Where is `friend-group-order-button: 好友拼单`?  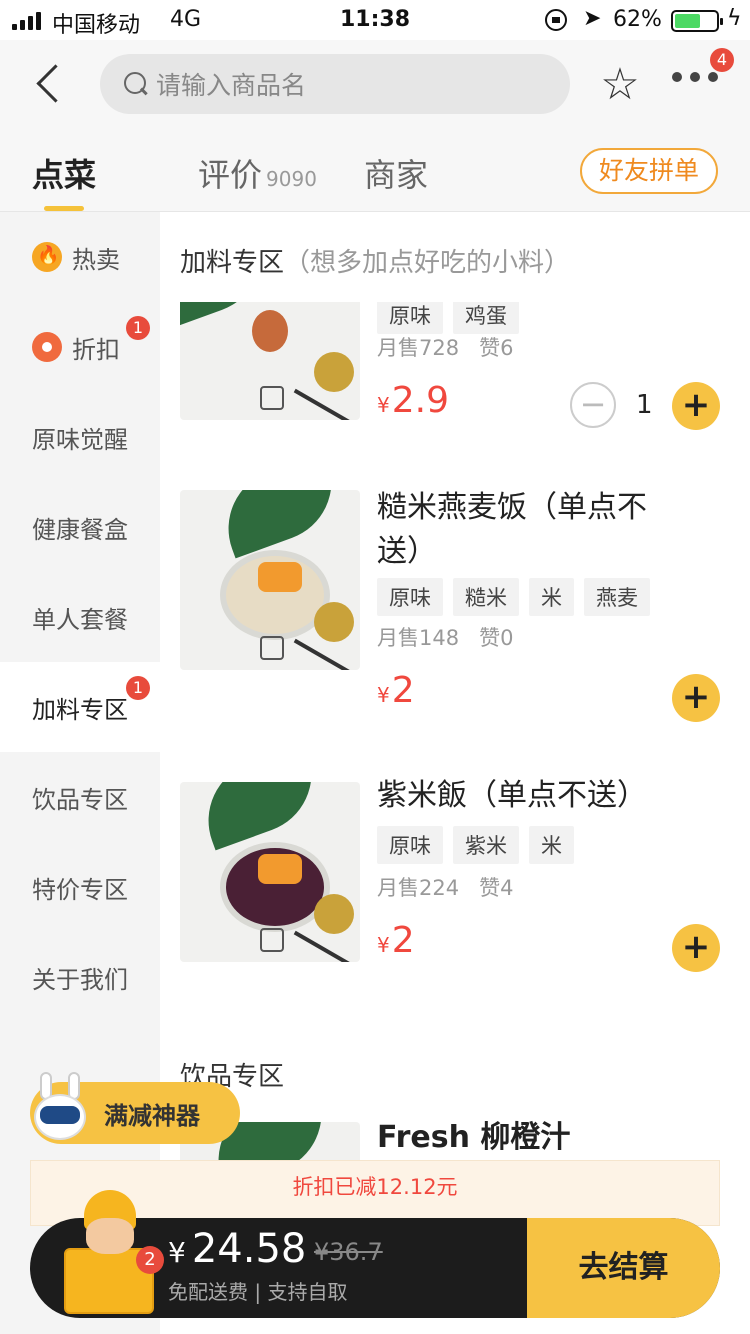 friend-group-order-button: 好友拼单 is located at coordinates (649, 171).